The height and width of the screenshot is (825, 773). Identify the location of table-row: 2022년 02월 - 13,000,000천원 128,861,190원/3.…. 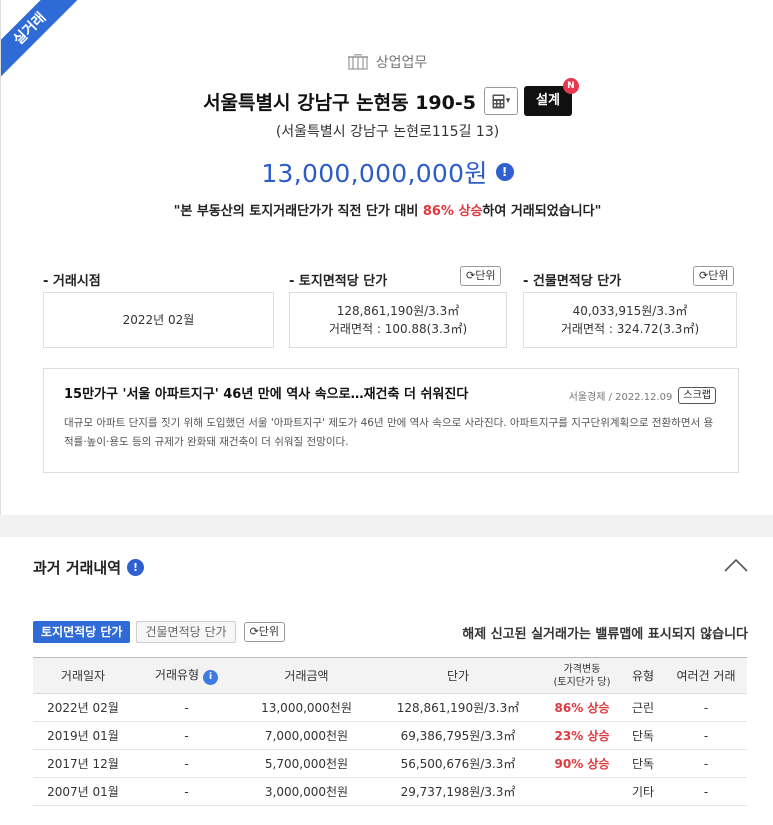
(390, 707).